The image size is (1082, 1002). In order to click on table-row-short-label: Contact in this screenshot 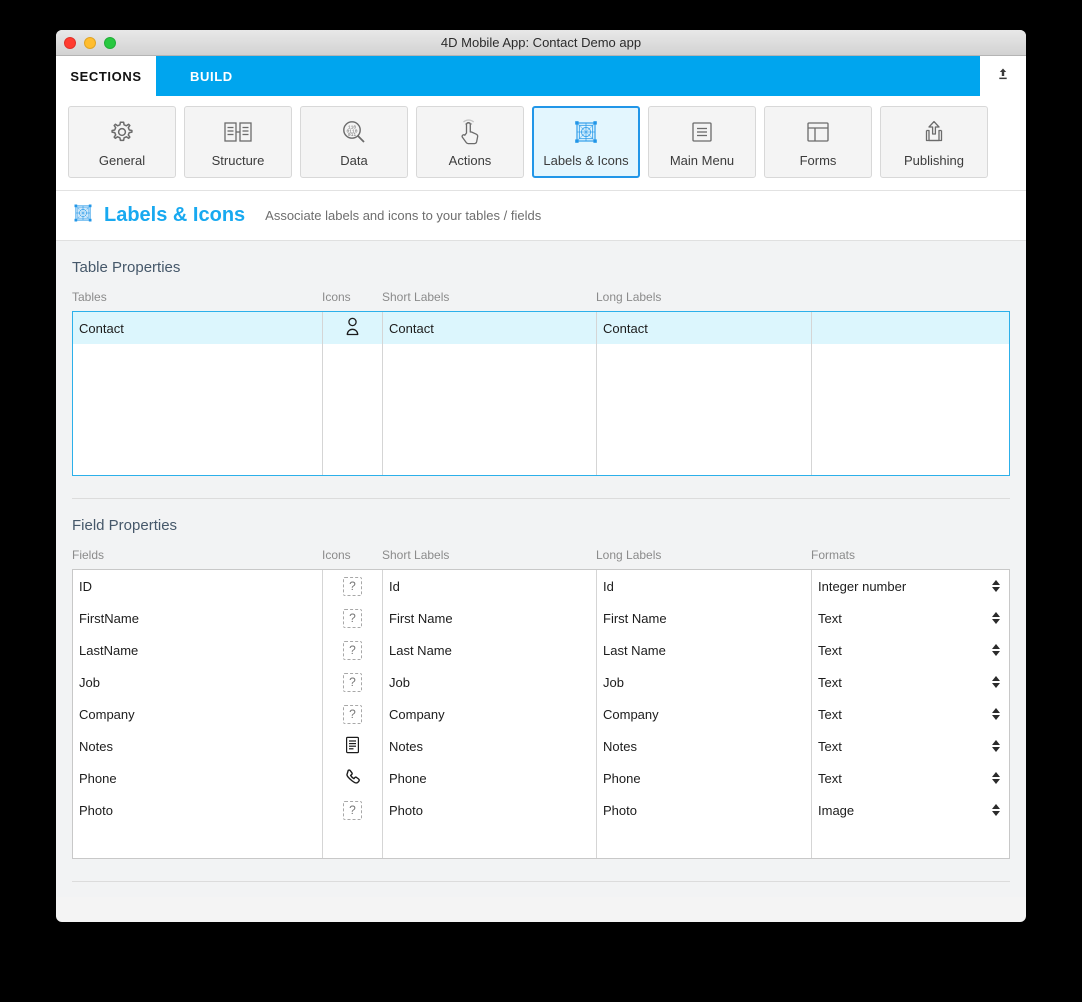, I will do `click(489, 328)`.